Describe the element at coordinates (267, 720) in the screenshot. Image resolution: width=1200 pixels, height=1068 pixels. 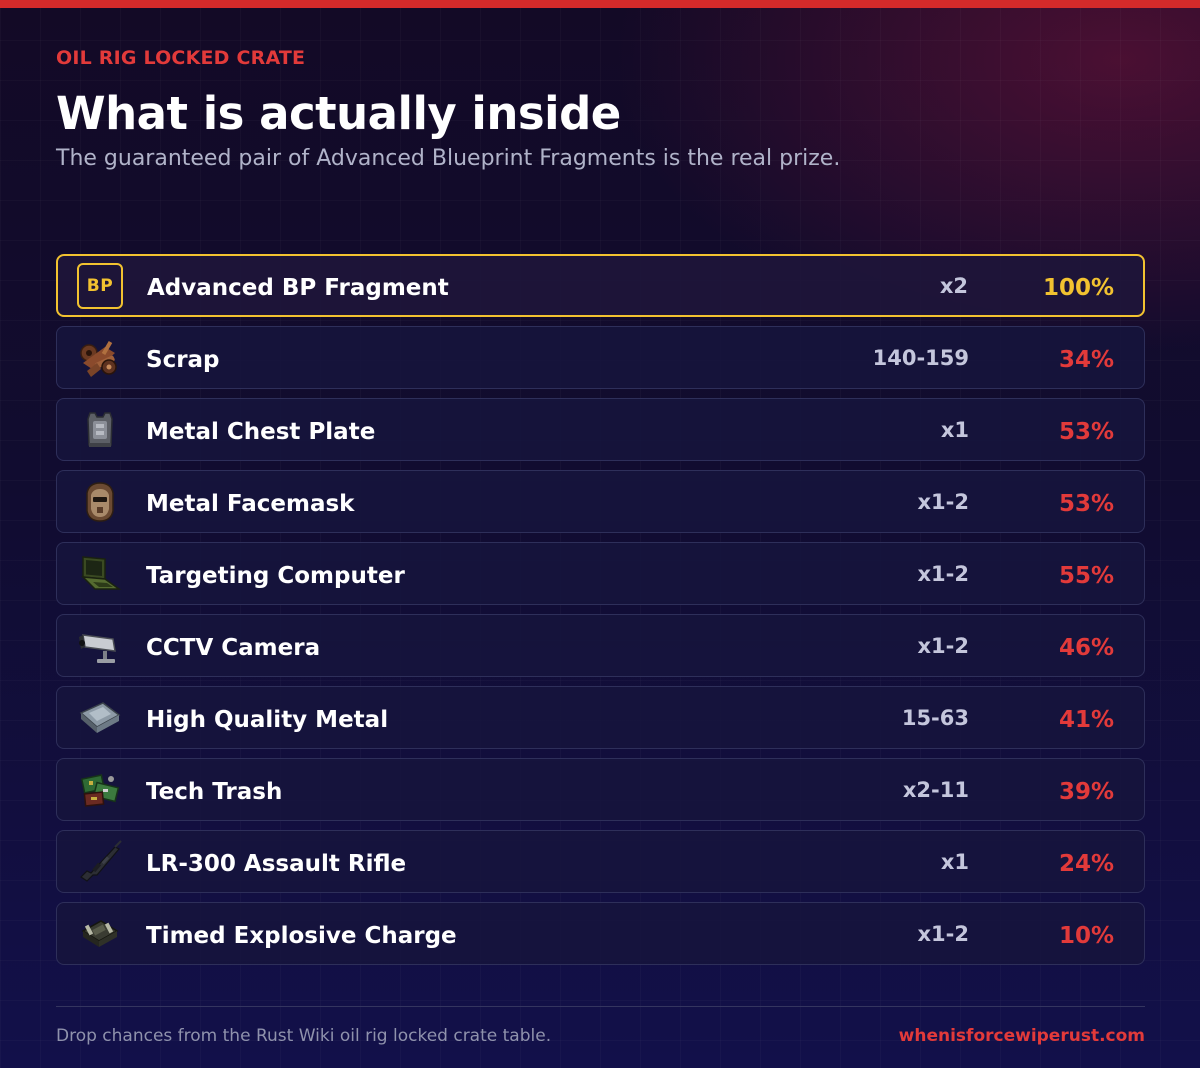
I see `item-name: High Quality Metal` at that location.